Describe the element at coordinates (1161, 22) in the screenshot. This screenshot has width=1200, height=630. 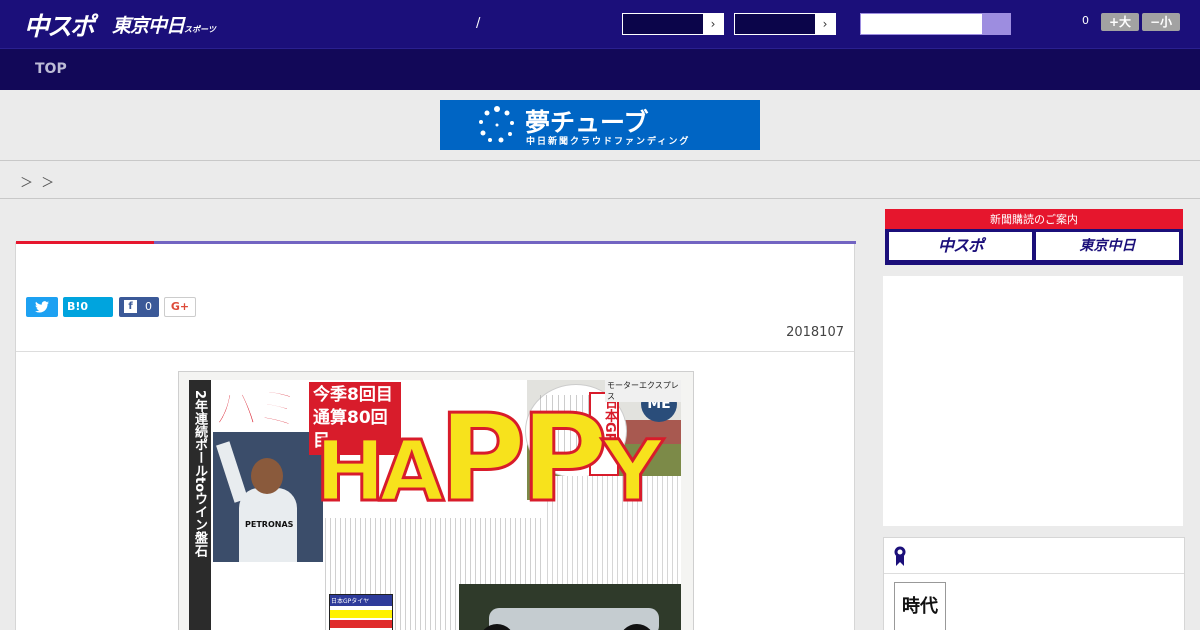
I see `font-smaller-button: −小` at that location.